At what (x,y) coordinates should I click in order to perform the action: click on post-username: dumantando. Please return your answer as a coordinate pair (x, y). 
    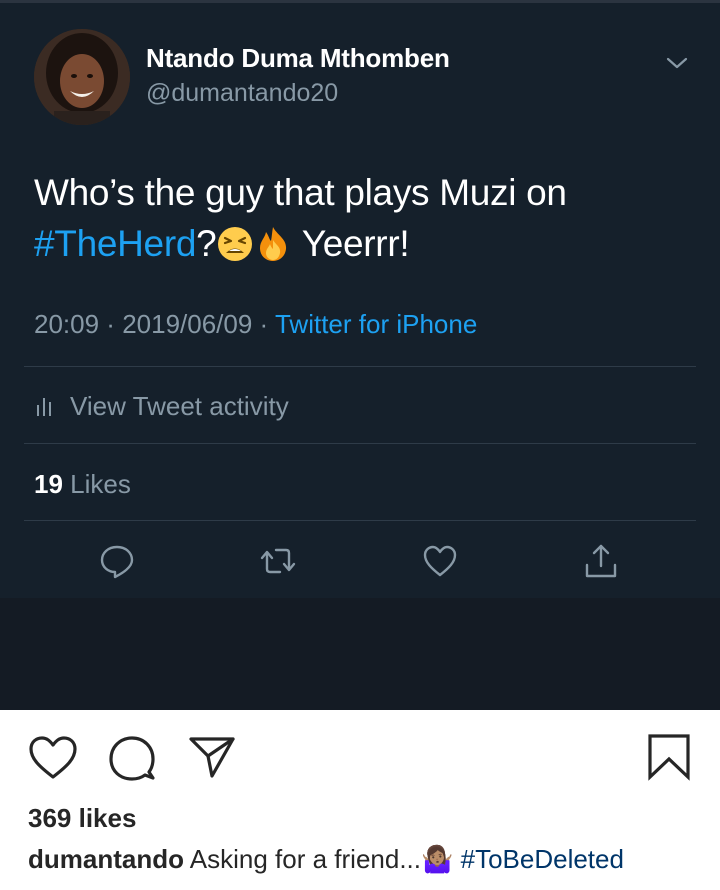
    Looking at the image, I should click on (106, 859).